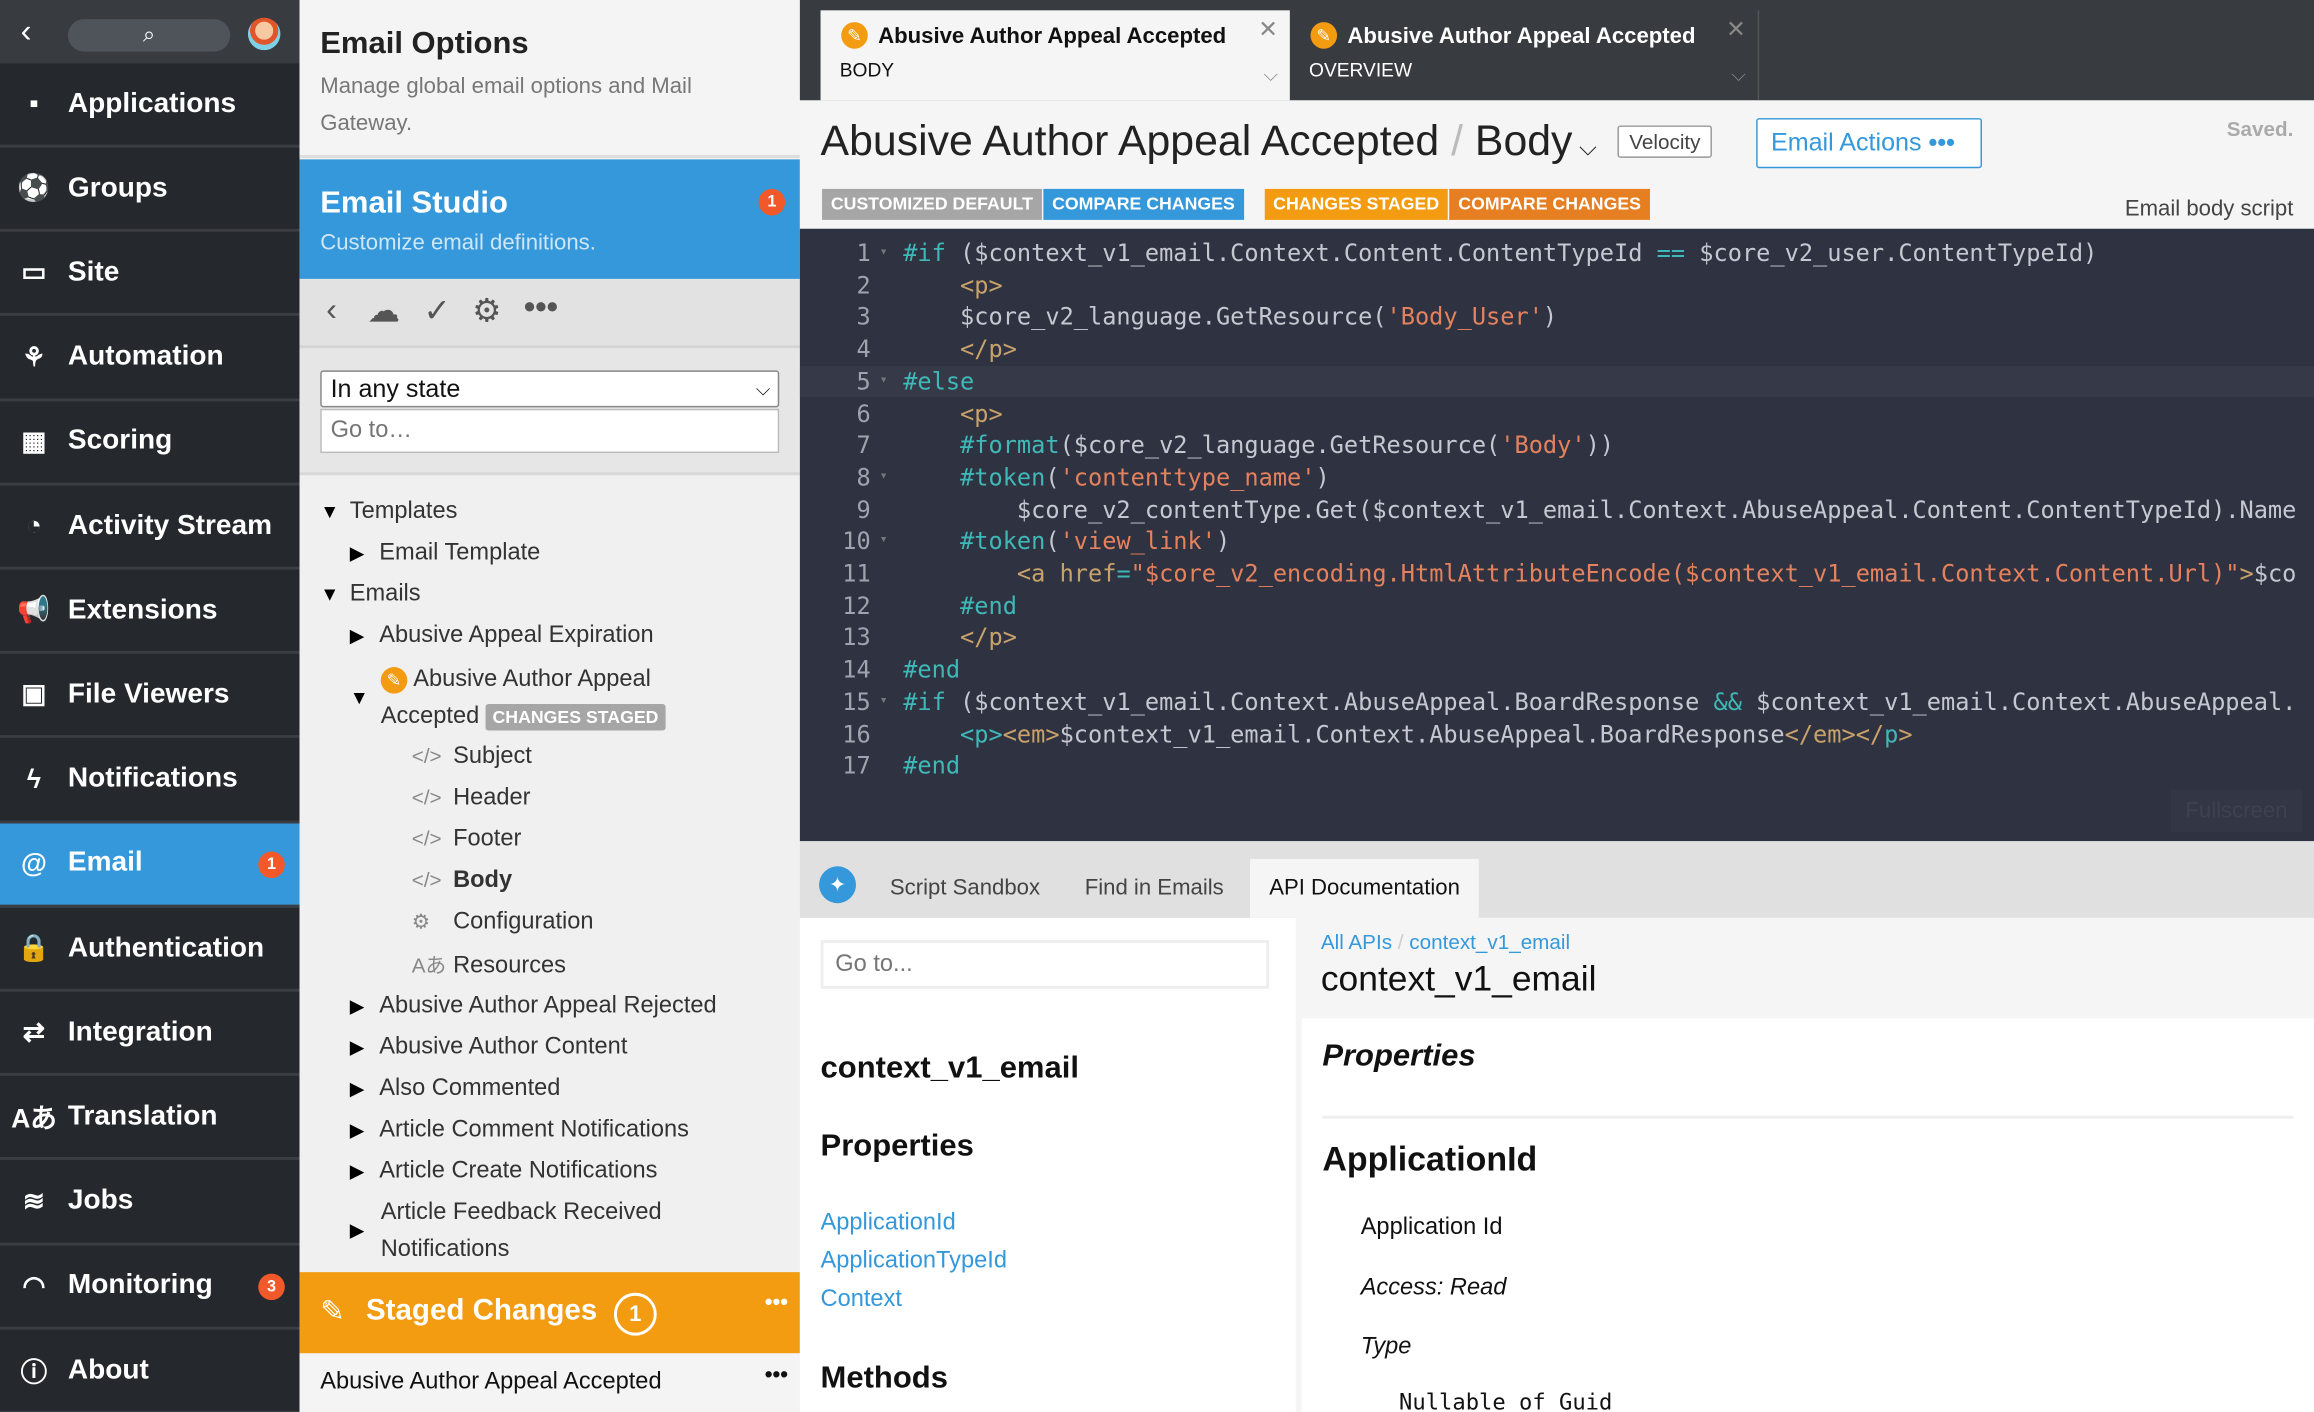 This screenshot has width=2314, height=1412. I want to click on tree-item-label: Notifications, so click(445, 1249).